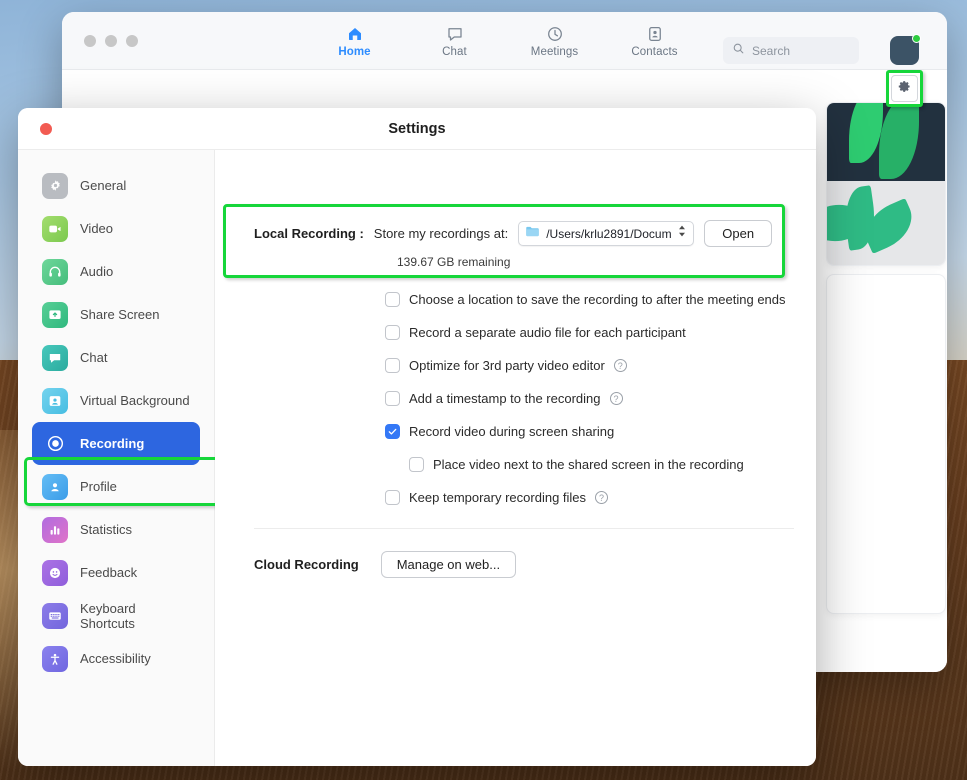 This screenshot has height=780, width=967. I want to click on checkbox-label: Keep temporary recording files, so click(498, 497).